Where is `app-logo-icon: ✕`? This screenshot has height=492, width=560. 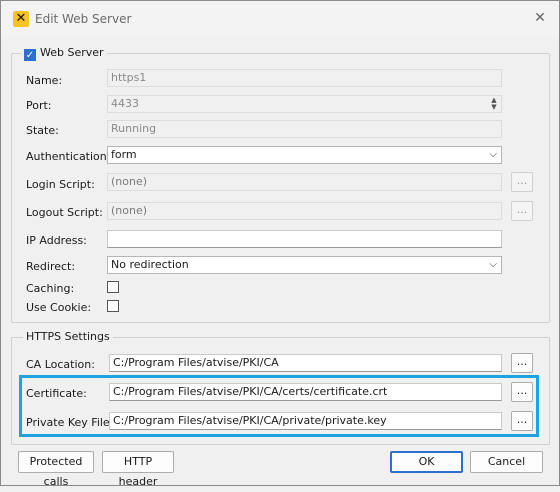 app-logo-icon: ✕ is located at coordinates (21, 19).